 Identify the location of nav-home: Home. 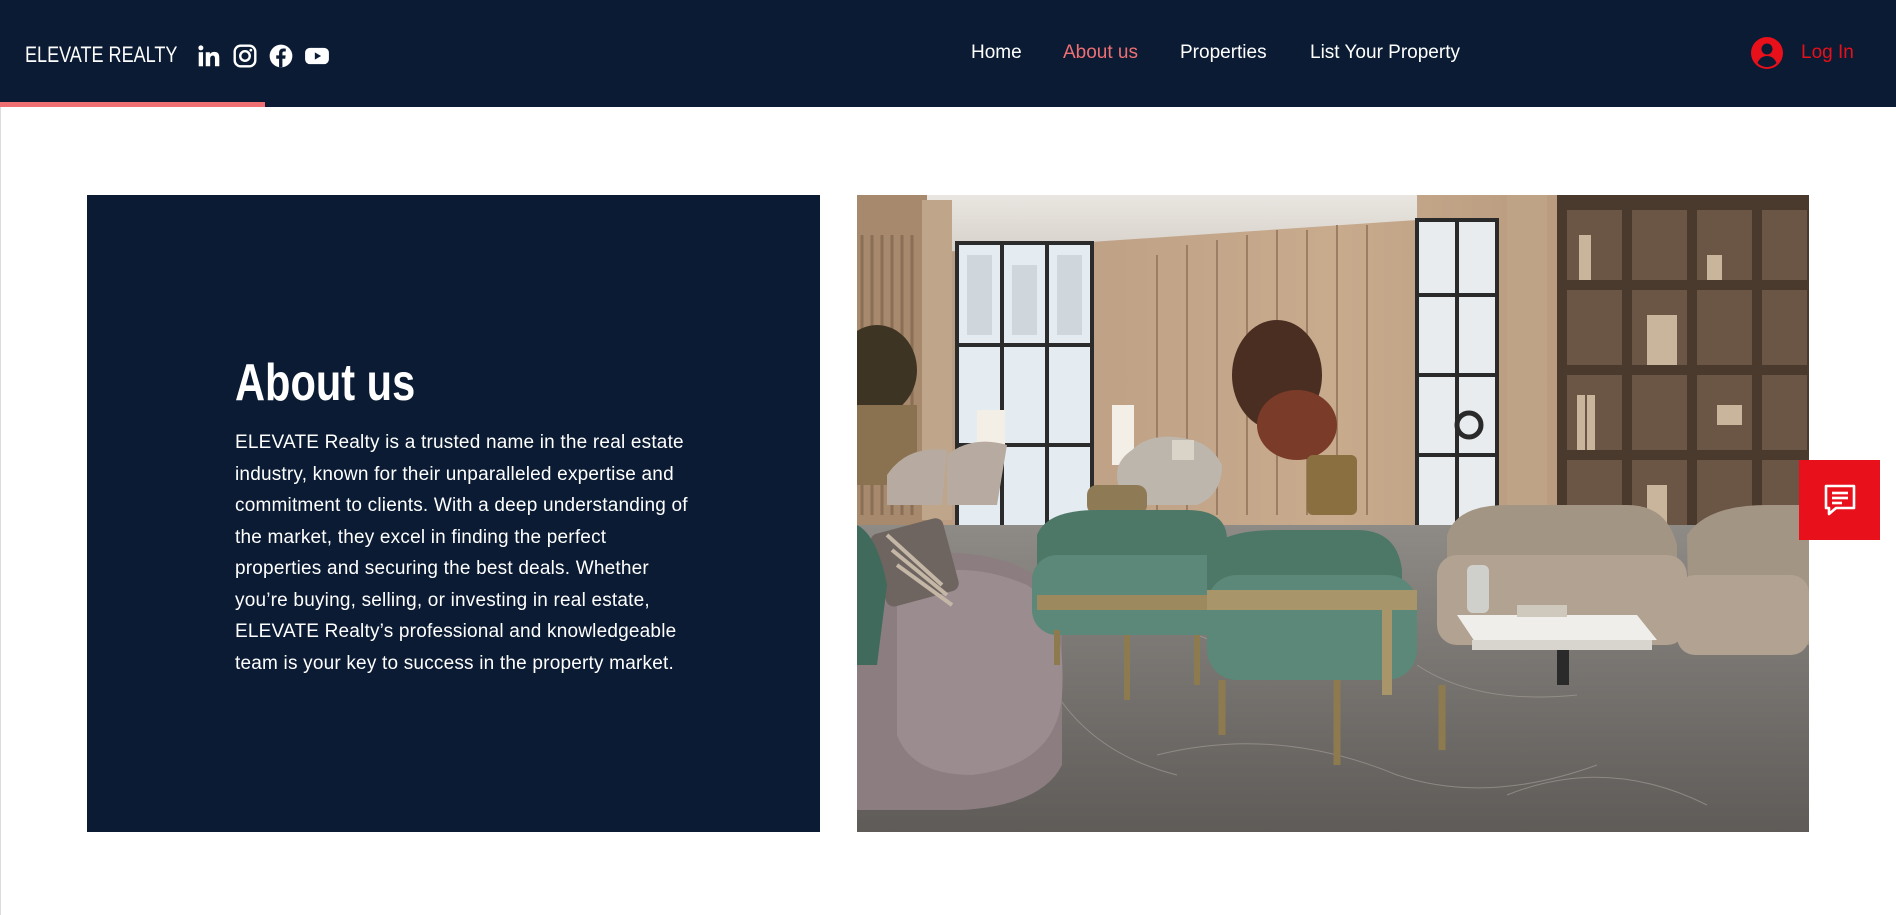
(996, 53).